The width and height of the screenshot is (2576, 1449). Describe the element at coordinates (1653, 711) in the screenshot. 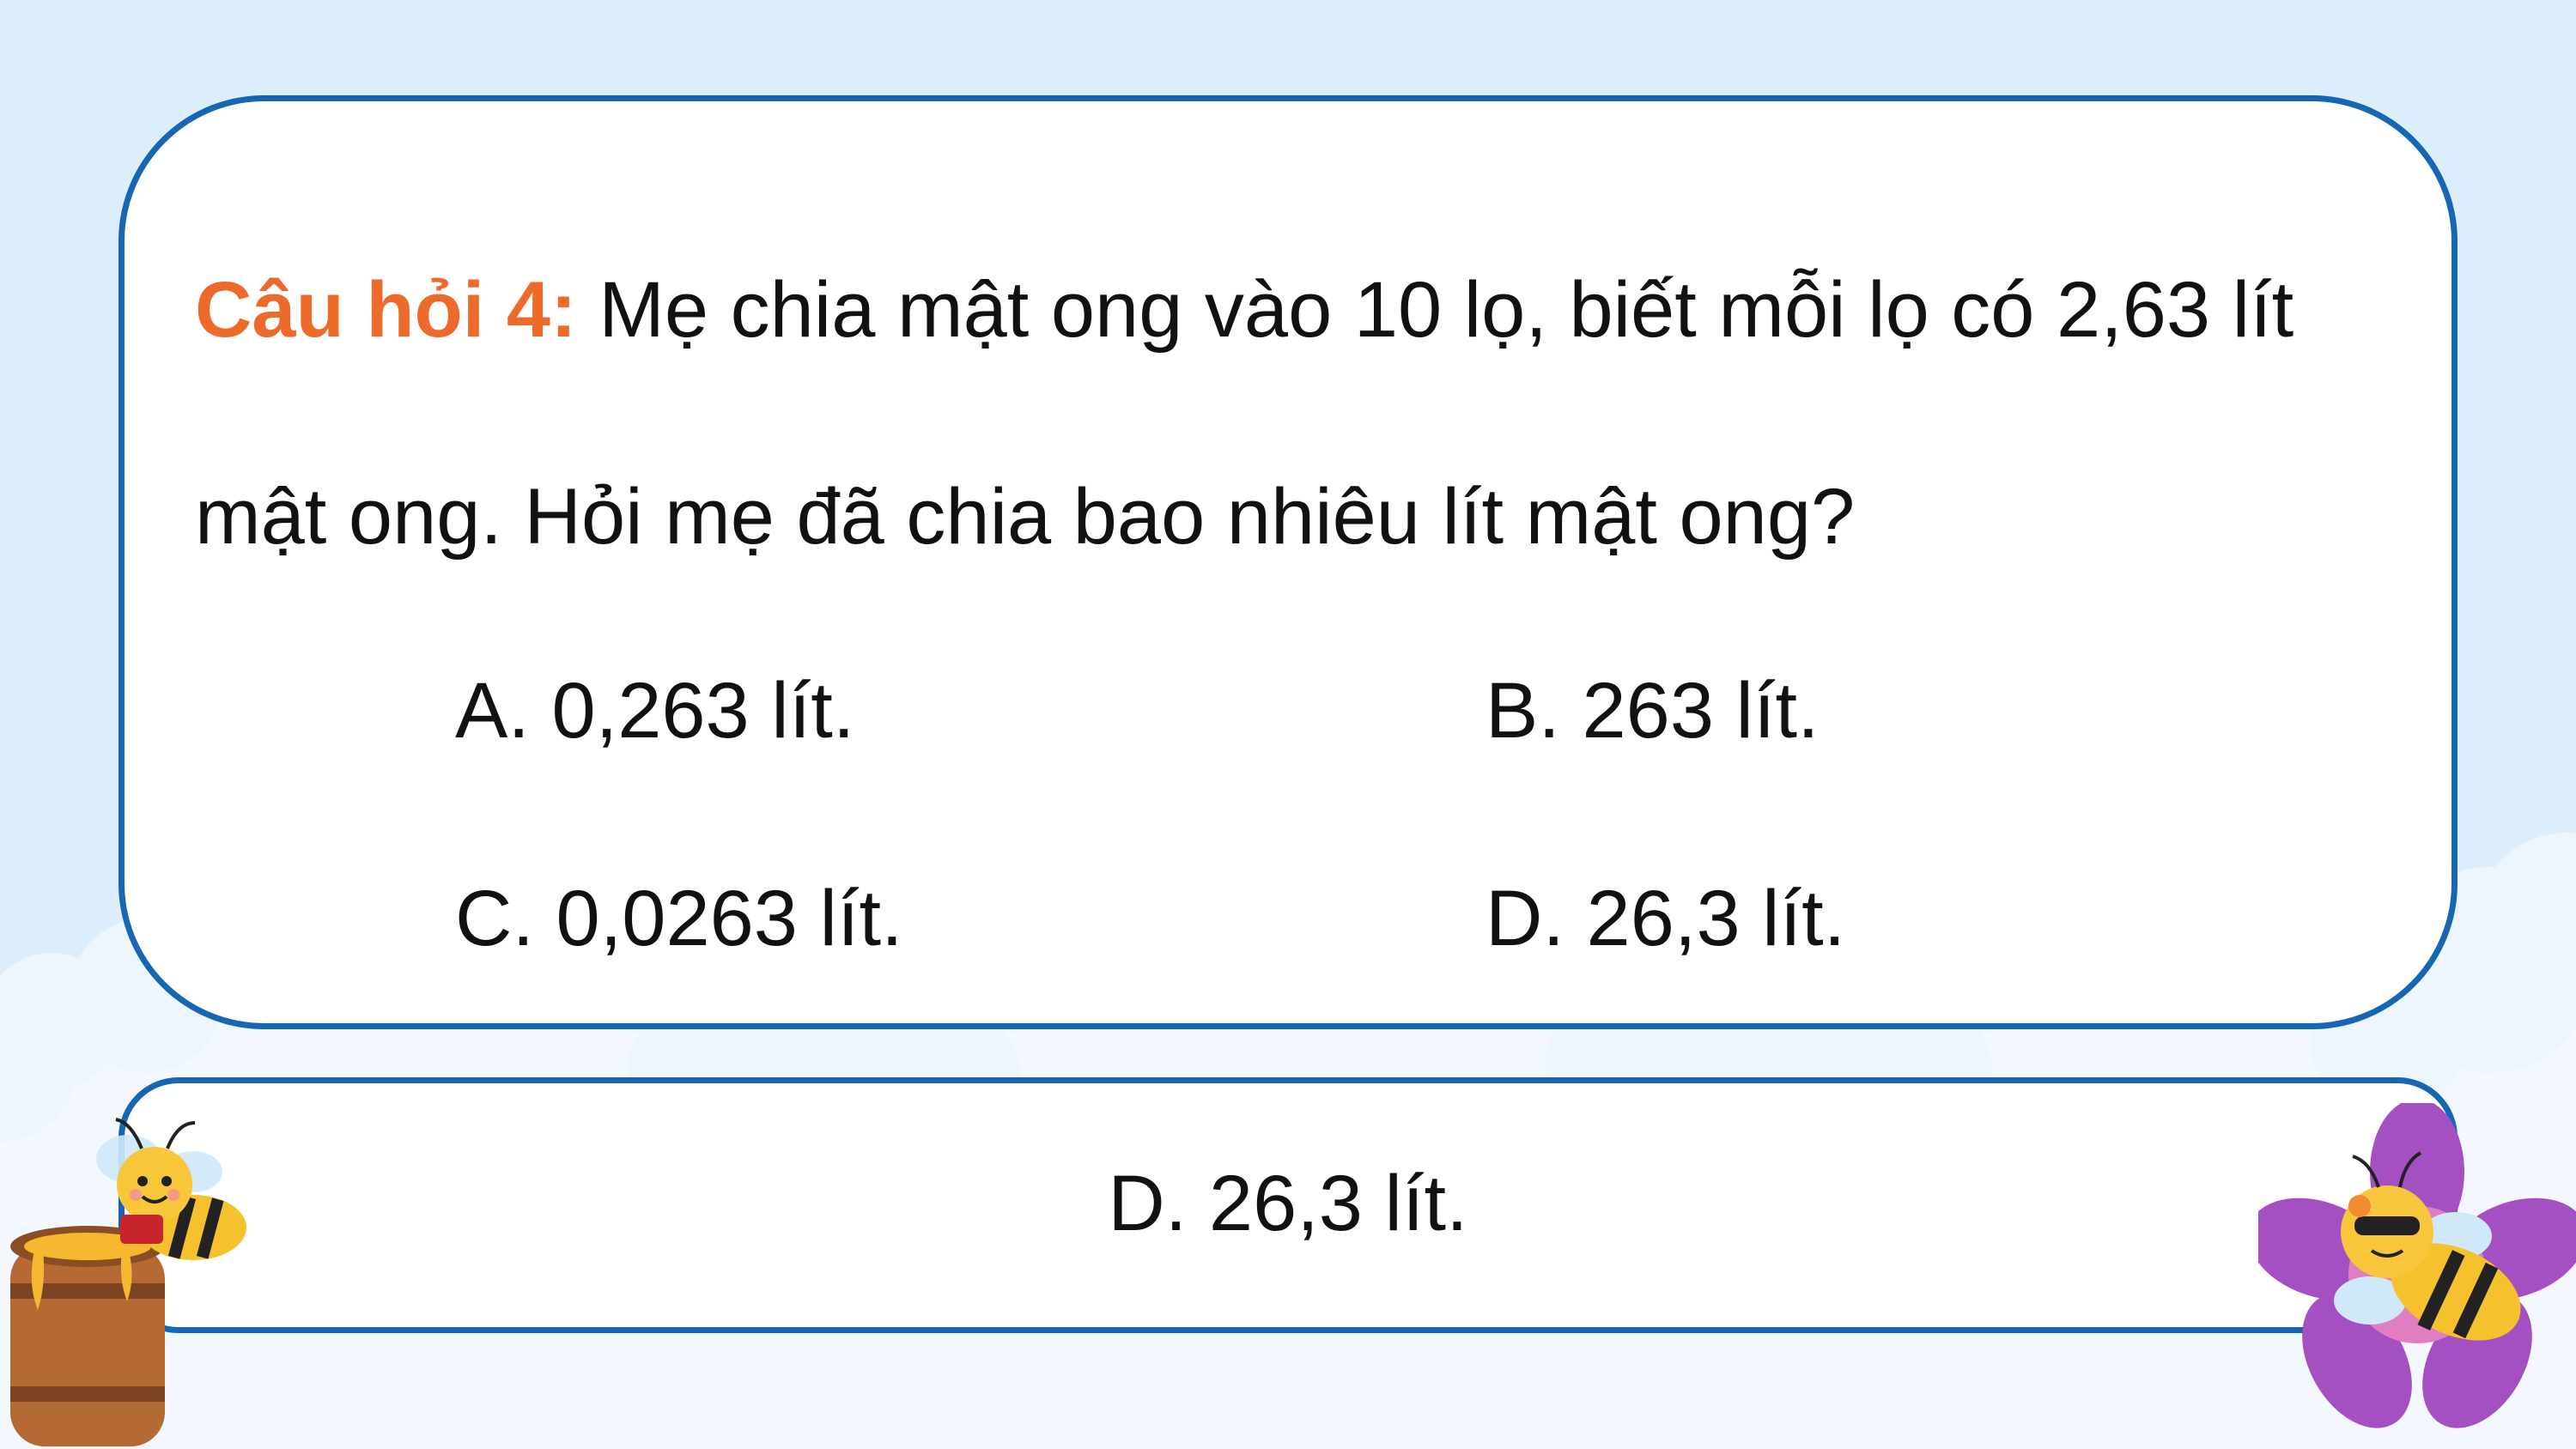

I see `option-b: B. 263 lít.` at that location.